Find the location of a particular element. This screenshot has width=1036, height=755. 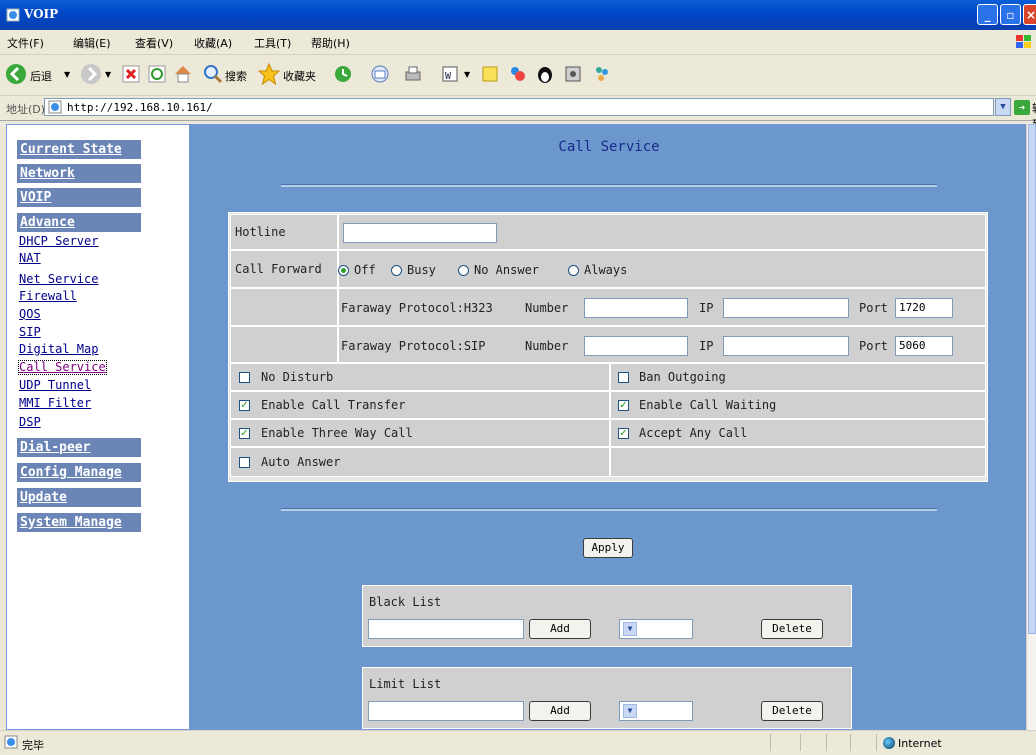

menu-edit: 编辑(E) is located at coordinates (92, 43).